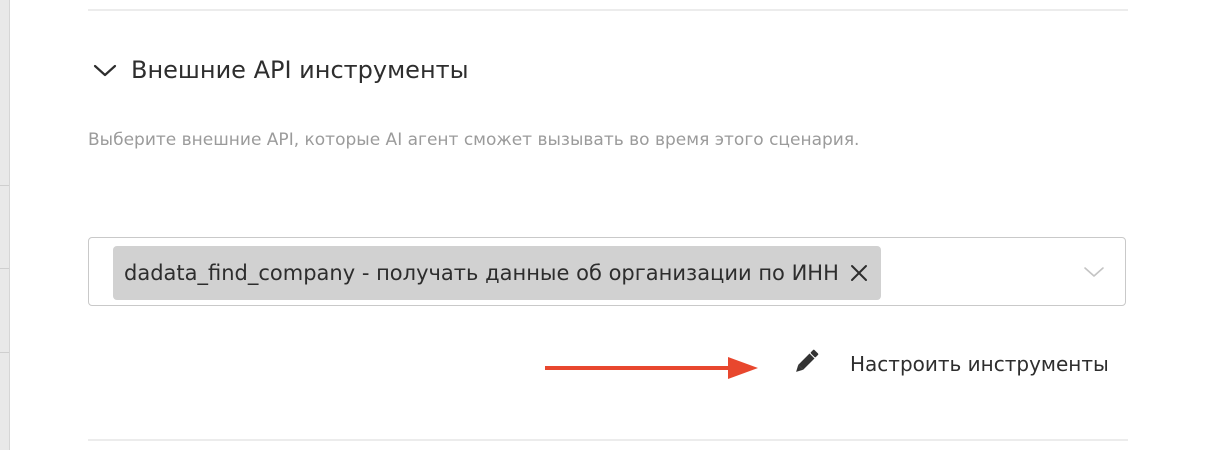 The image size is (1208, 450). What do you see at coordinates (806, 364) in the screenshot?
I see `pencil-icon` at bounding box center [806, 364].